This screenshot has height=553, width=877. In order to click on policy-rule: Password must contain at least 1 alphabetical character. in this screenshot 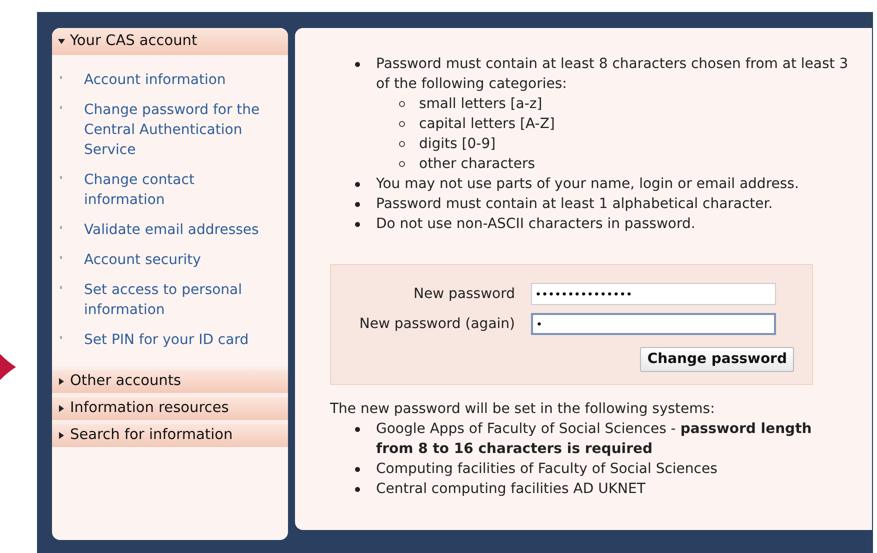, I will do `click(574, 204)`.